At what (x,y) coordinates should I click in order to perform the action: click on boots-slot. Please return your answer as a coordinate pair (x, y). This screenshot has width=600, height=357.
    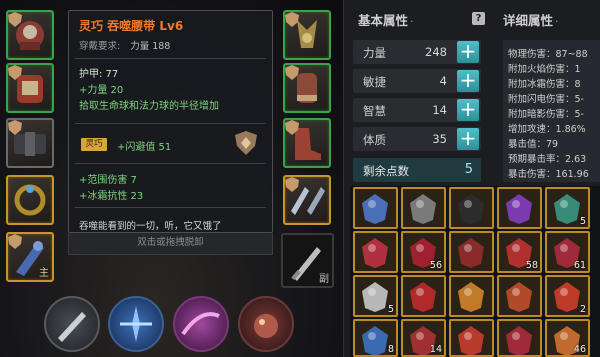
    Looking at the image, I should click on (307, 143).